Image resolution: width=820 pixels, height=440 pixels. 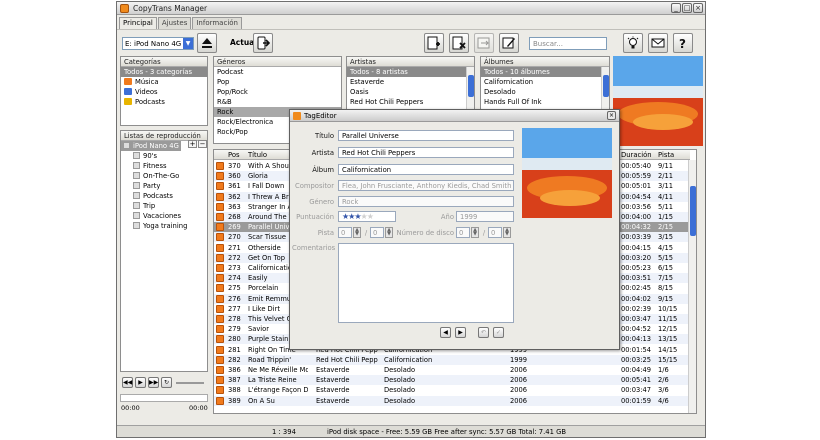 I want to click on close-button: ×, so click(x=698, y=8).